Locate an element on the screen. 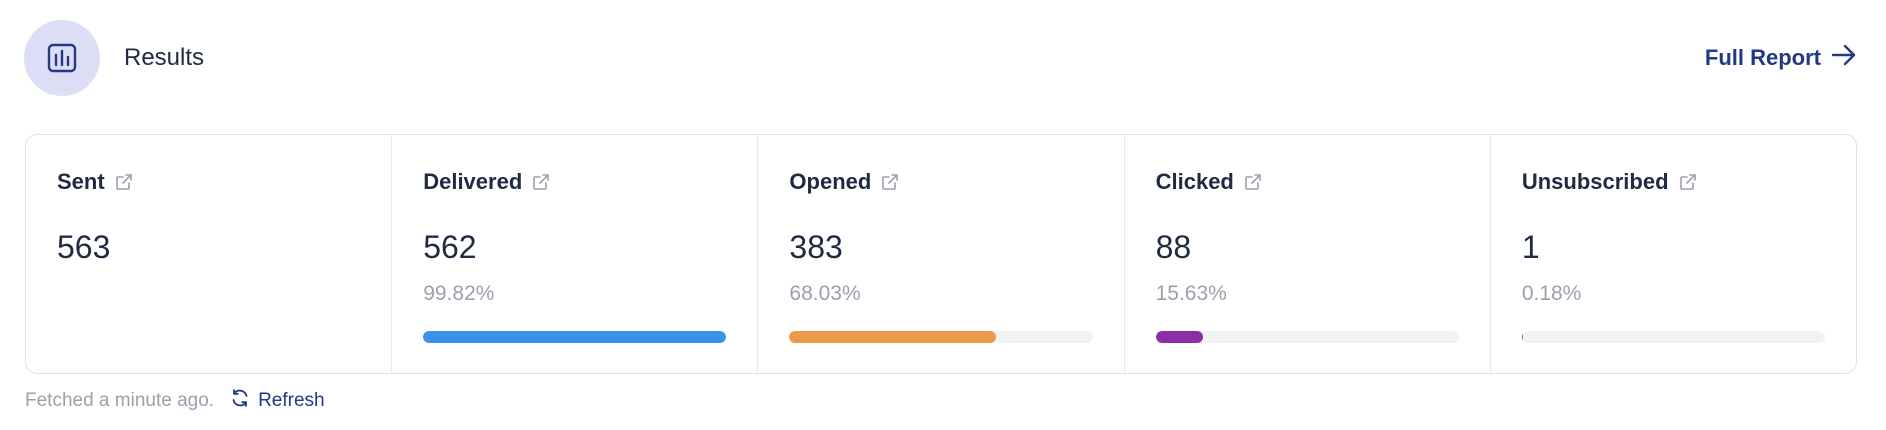 This screenshot has width=1886, height=430. stat-value: 383 is located at coordinates (816, 247).